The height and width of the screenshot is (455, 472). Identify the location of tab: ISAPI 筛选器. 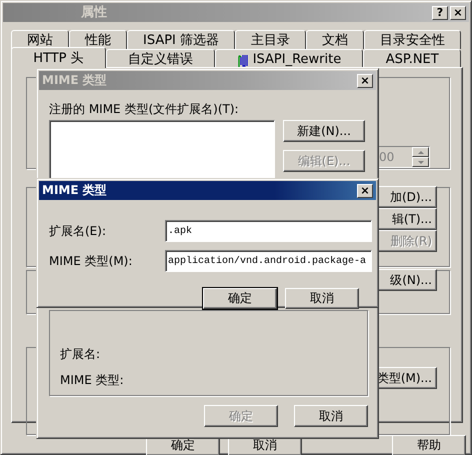
(181, 39).